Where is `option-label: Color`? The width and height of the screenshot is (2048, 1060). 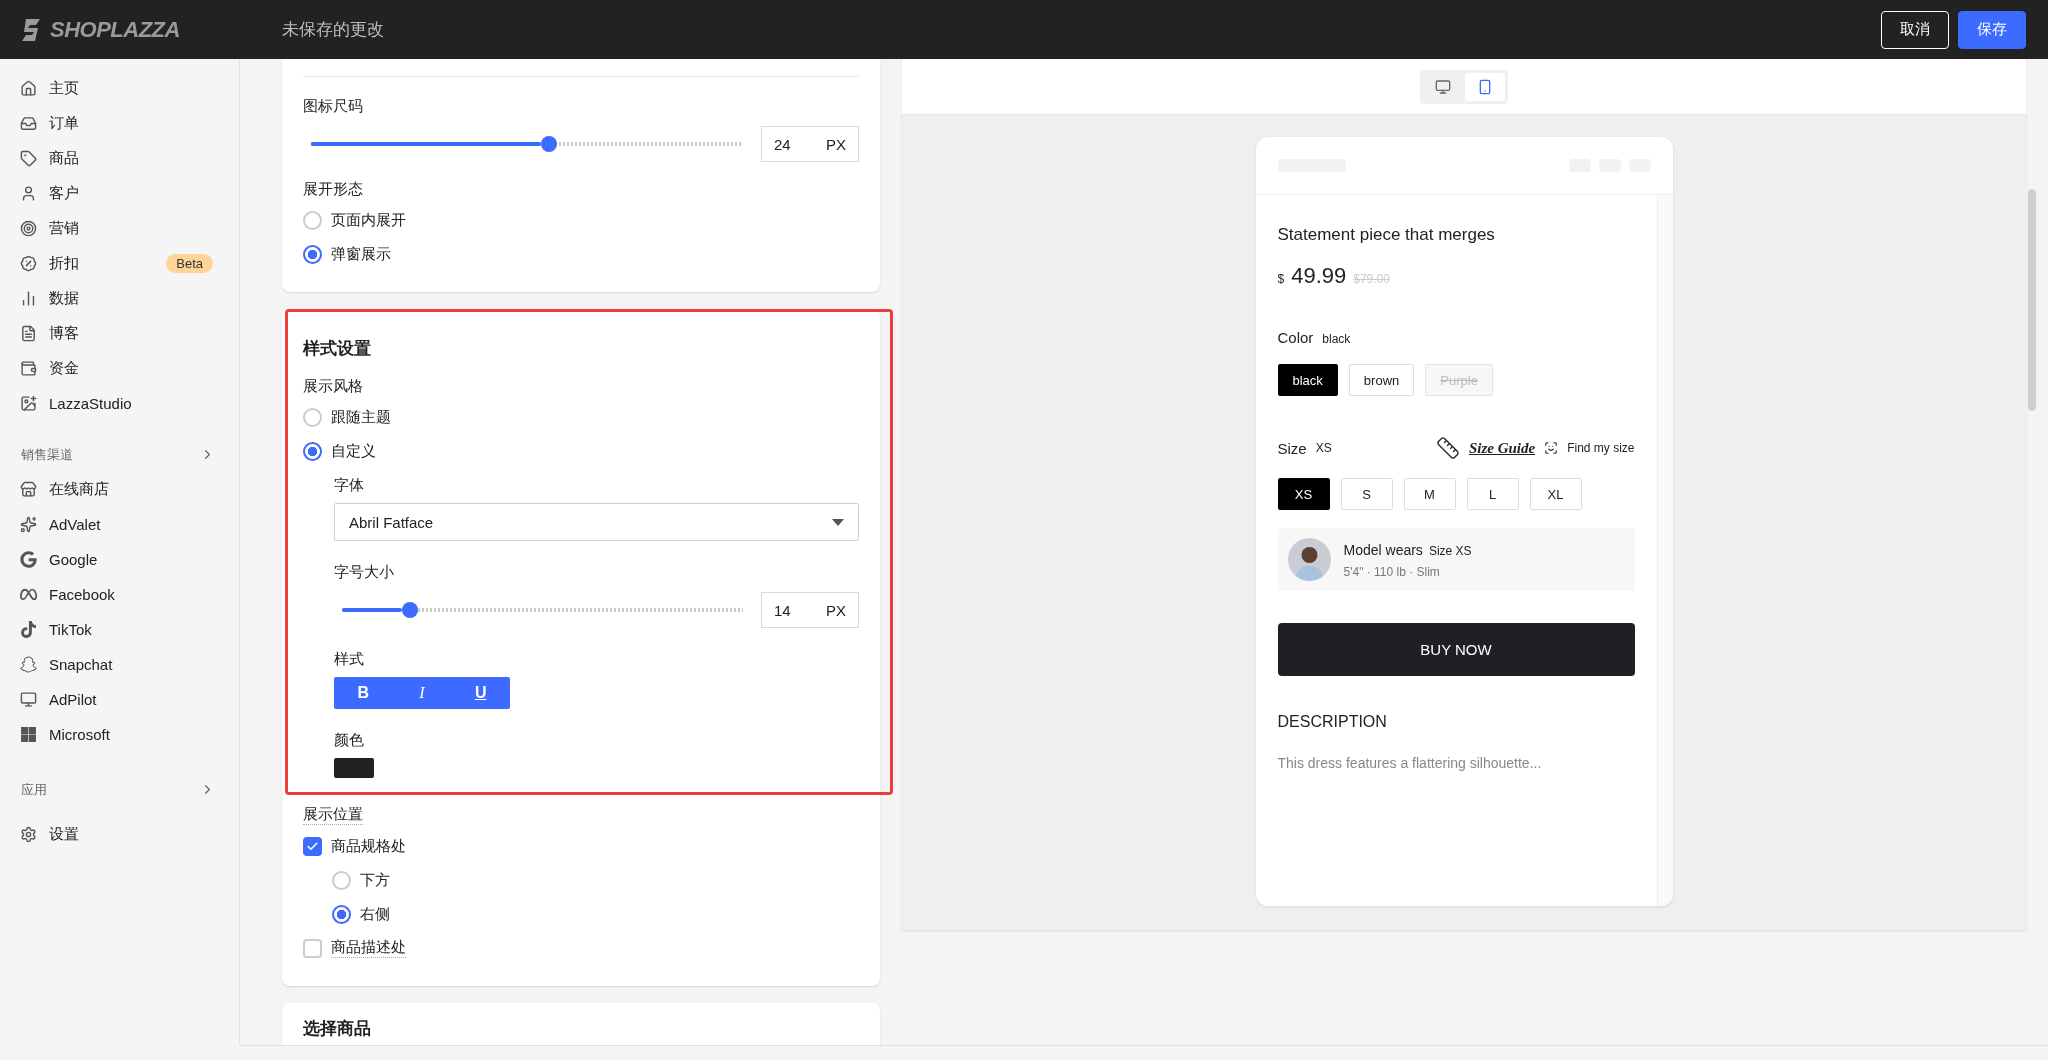
option-label: Color is located at coordinates (1295, 337).